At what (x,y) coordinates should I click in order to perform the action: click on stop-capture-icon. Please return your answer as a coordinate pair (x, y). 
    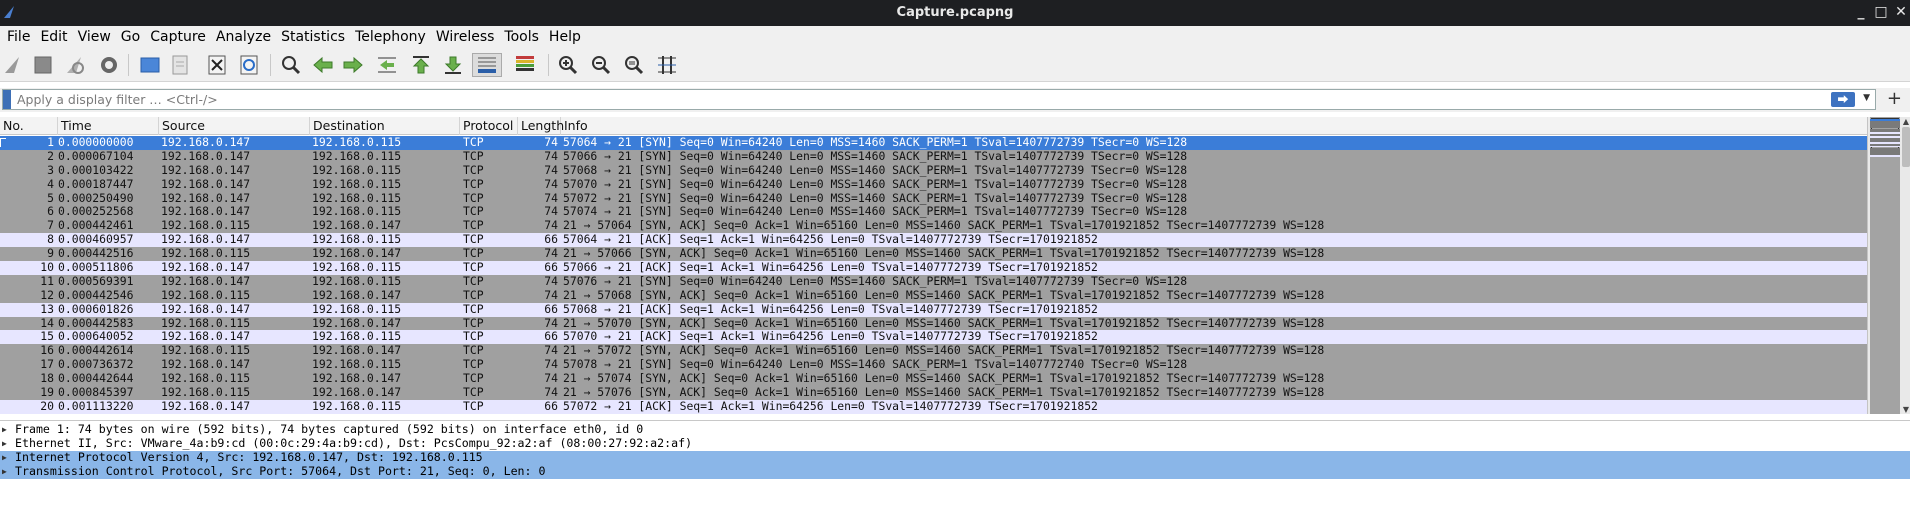
    Looking at the image, I should click on (43, 65).